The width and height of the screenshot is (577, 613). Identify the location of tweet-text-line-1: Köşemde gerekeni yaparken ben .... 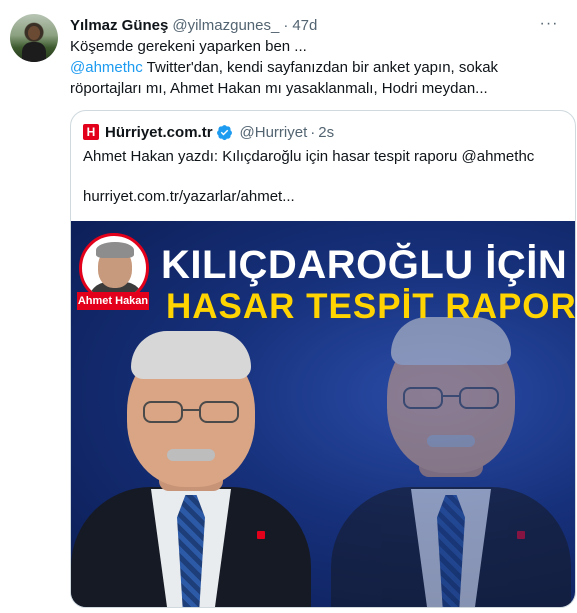
(188, 46).